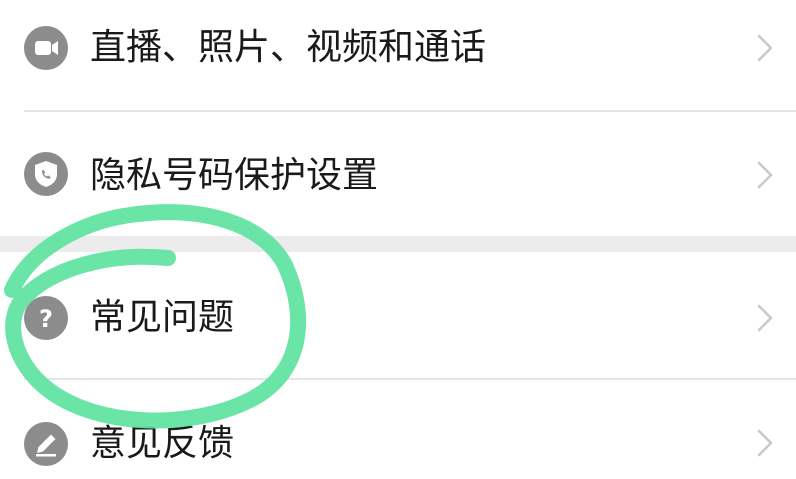  Describe the element at coordinates (288, 47) in the screenshot. I see `settings-item-label: 直播、照片、视频和通话` at that location.